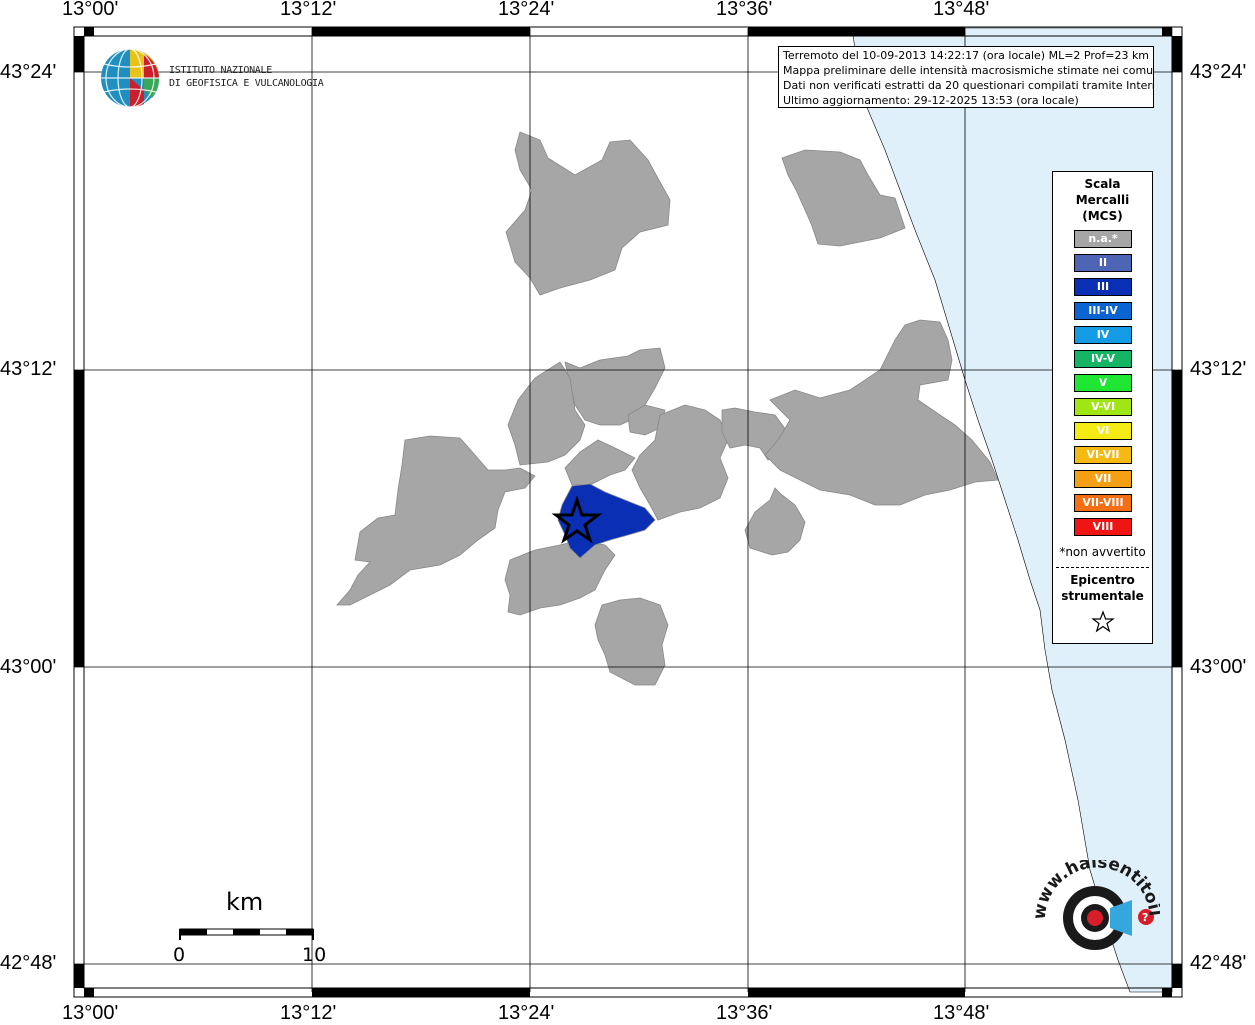 This screenshot has width=1255, height=1025. What do you see at coordinates (1103, 263) in the screenshot?
I see `legend-item: II` at bounding box center [1103, 263].